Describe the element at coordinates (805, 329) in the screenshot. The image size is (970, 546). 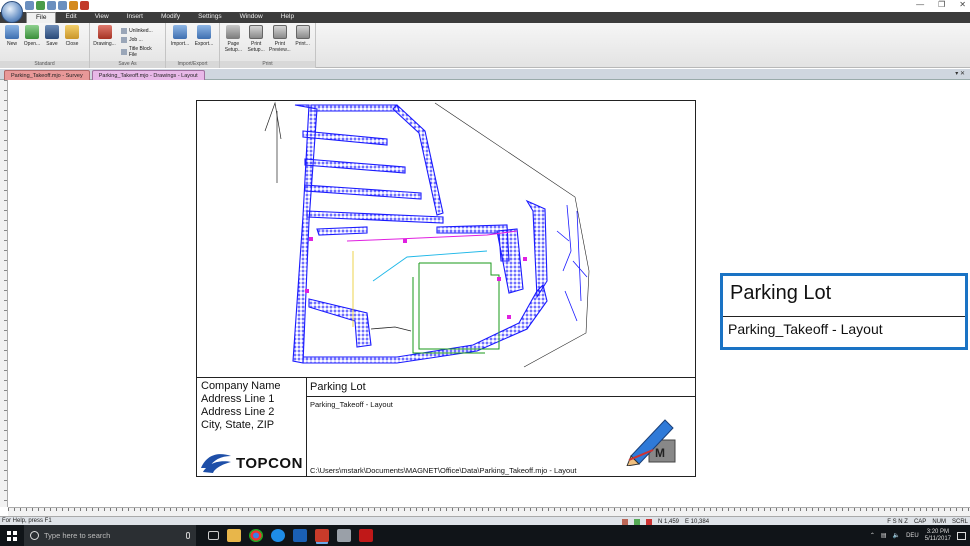
I see `callout-subtitle: Parking_Takeoff - Layout` at that location.